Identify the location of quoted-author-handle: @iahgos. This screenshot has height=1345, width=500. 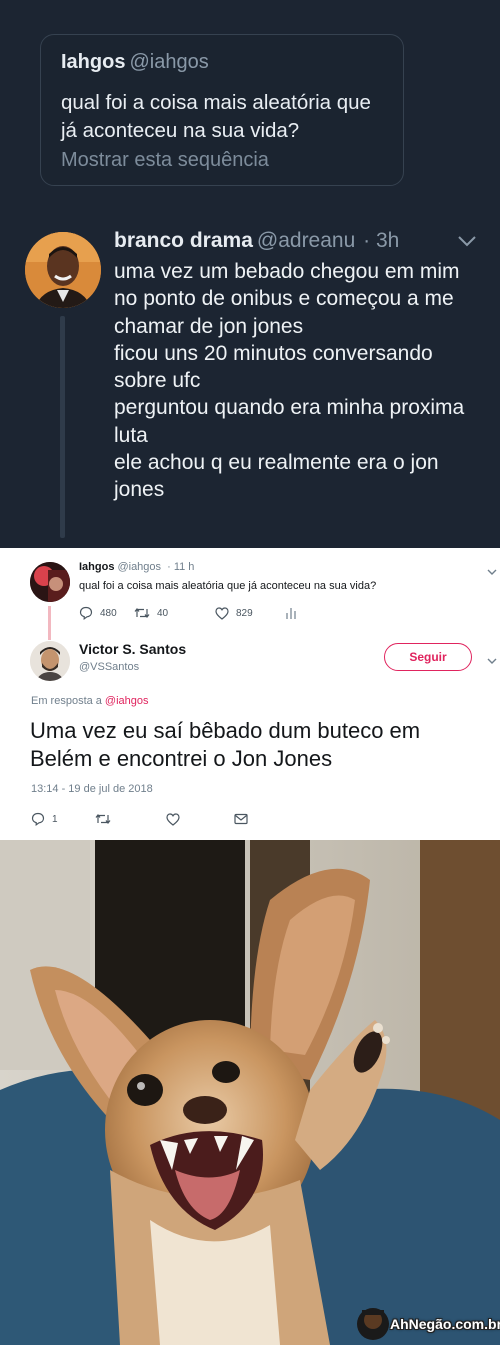
(169, 62).